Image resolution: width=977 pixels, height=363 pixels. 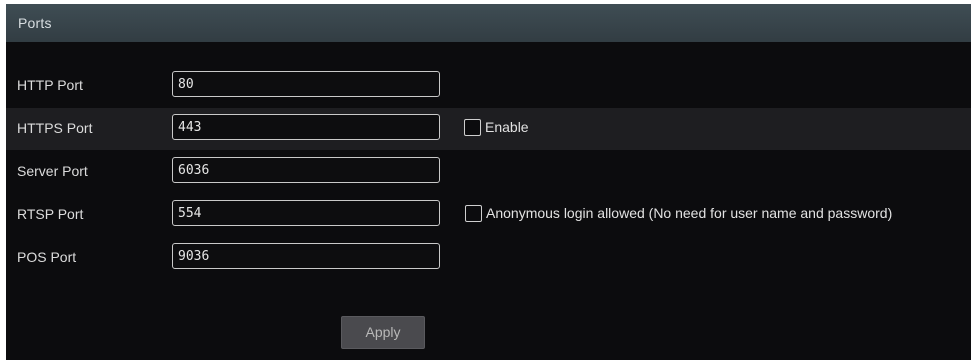 I want to click on http-port-input, so click(x=306, y=84).